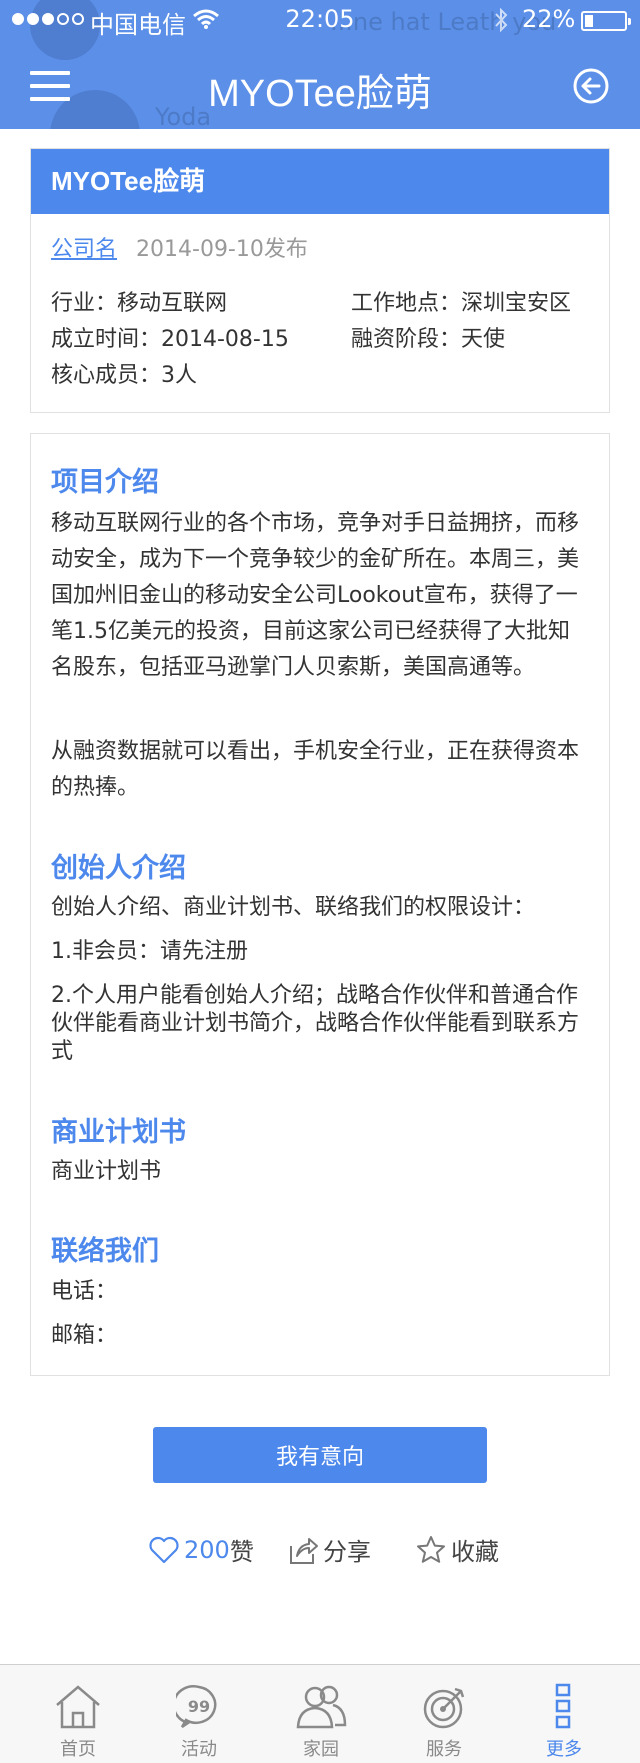 This screenshot has height=1763, width=640. What do you see at coordinates (222, 249) in the screenshot?
I see `publish-date: 2014-09-10发布` at bounding box center [222, 249].